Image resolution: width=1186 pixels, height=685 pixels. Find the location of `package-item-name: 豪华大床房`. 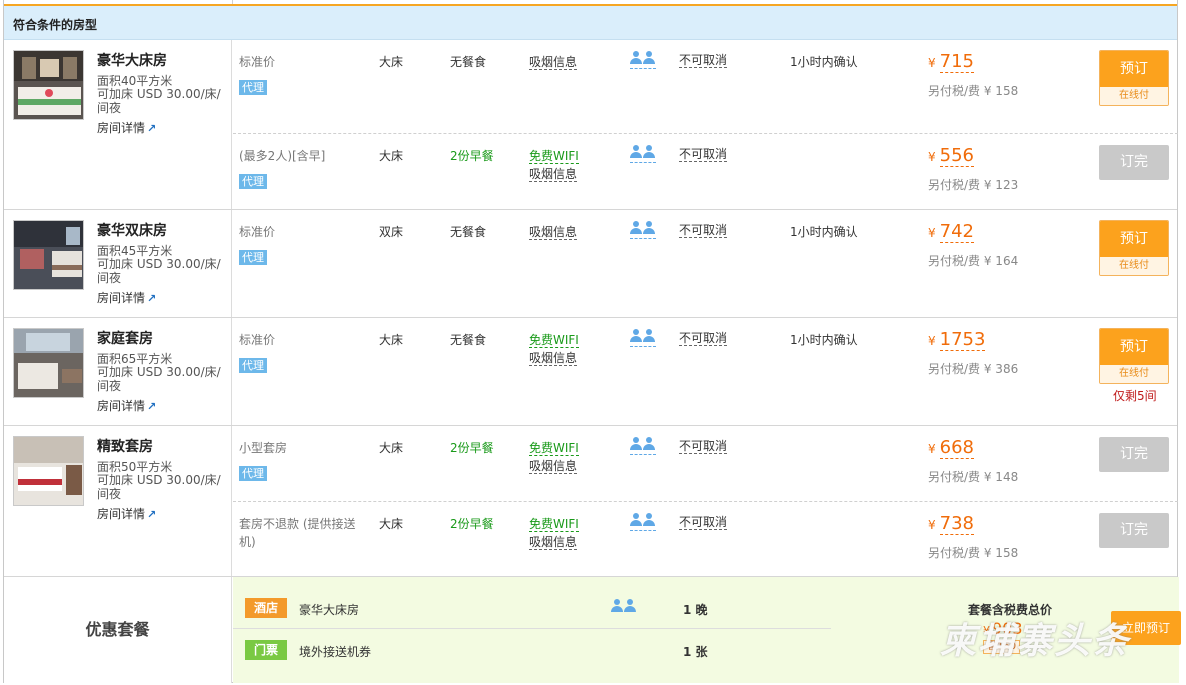

package-item-name: 豪华大床房 is located at coordinates (329, 610).